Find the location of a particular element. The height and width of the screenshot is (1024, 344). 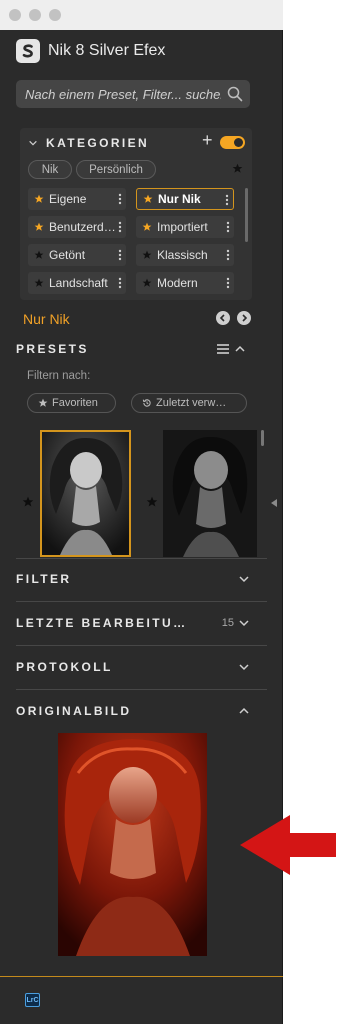

history-section-header: LETZTE BEARBEITU… 15 is located at coordinates (133, 623).